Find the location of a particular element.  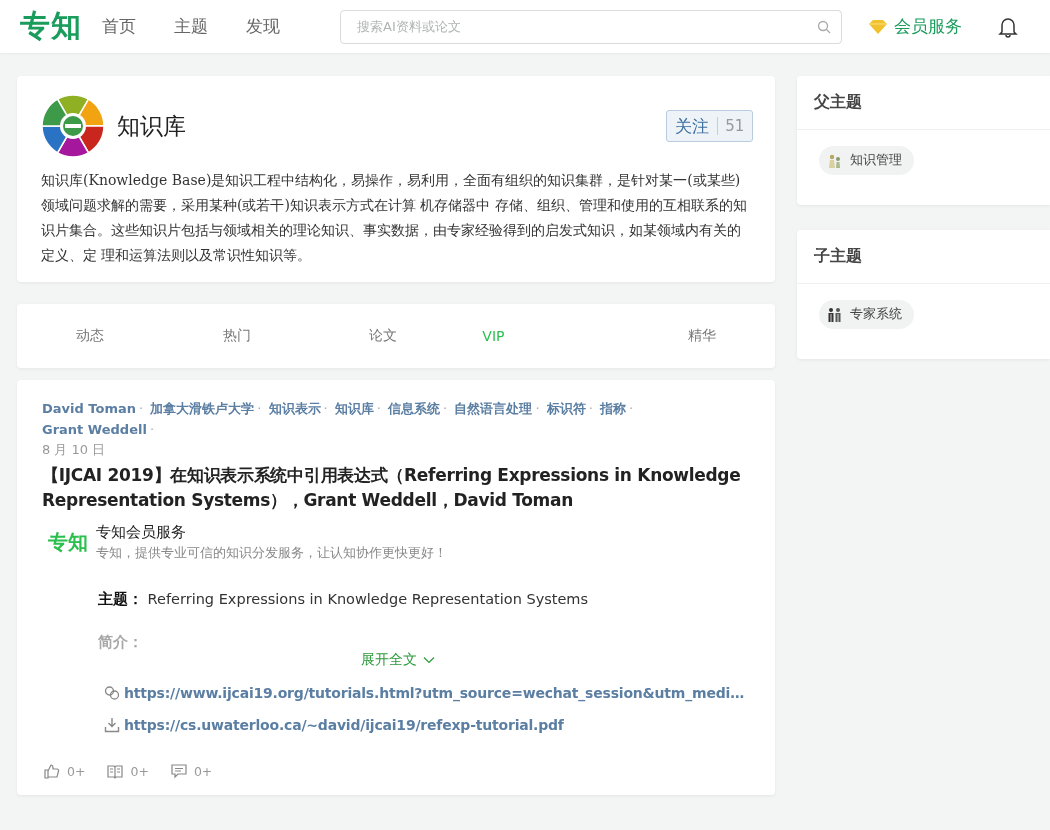

bell-icon is located at coordinates (1008, 26).